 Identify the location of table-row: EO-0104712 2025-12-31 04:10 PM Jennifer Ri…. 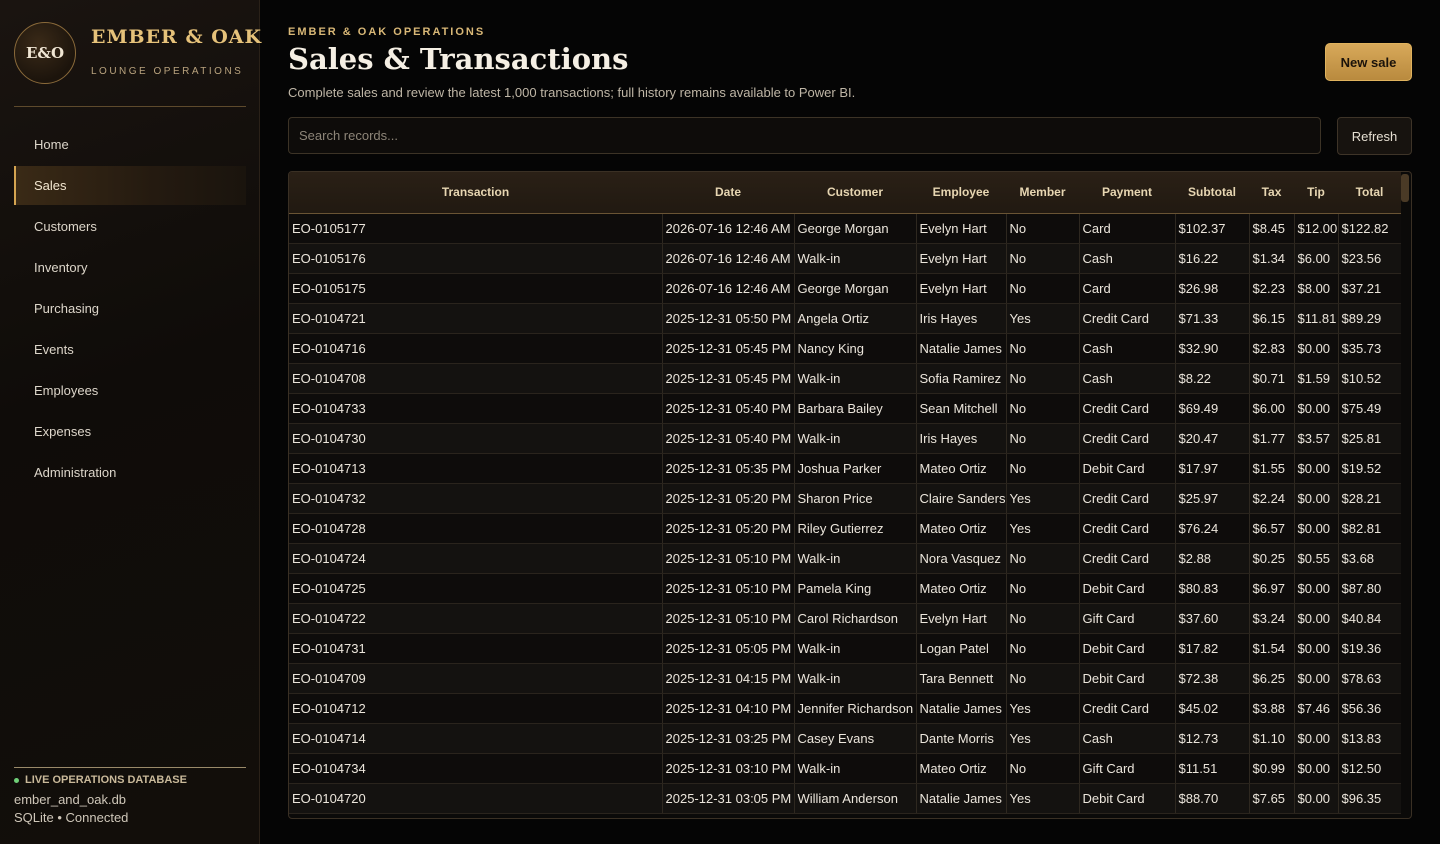
(845, 708).